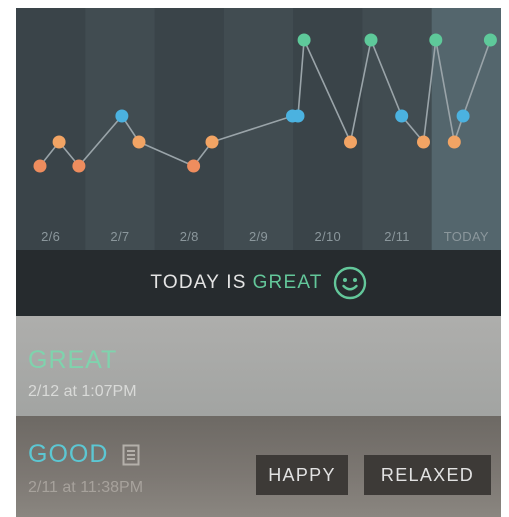 This screenshot has height=517, width=509. What do you see at coordinates (86, 487) in the screenshot?
I see `entry-timestamp: 2/11 at 11:38PM` at bounding box center [86, 487].